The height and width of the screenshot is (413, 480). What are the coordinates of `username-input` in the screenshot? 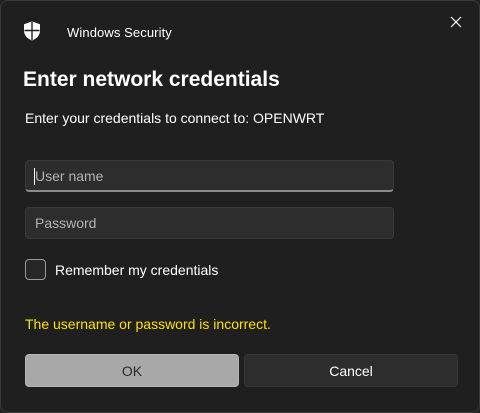 It's located at (209, 176).